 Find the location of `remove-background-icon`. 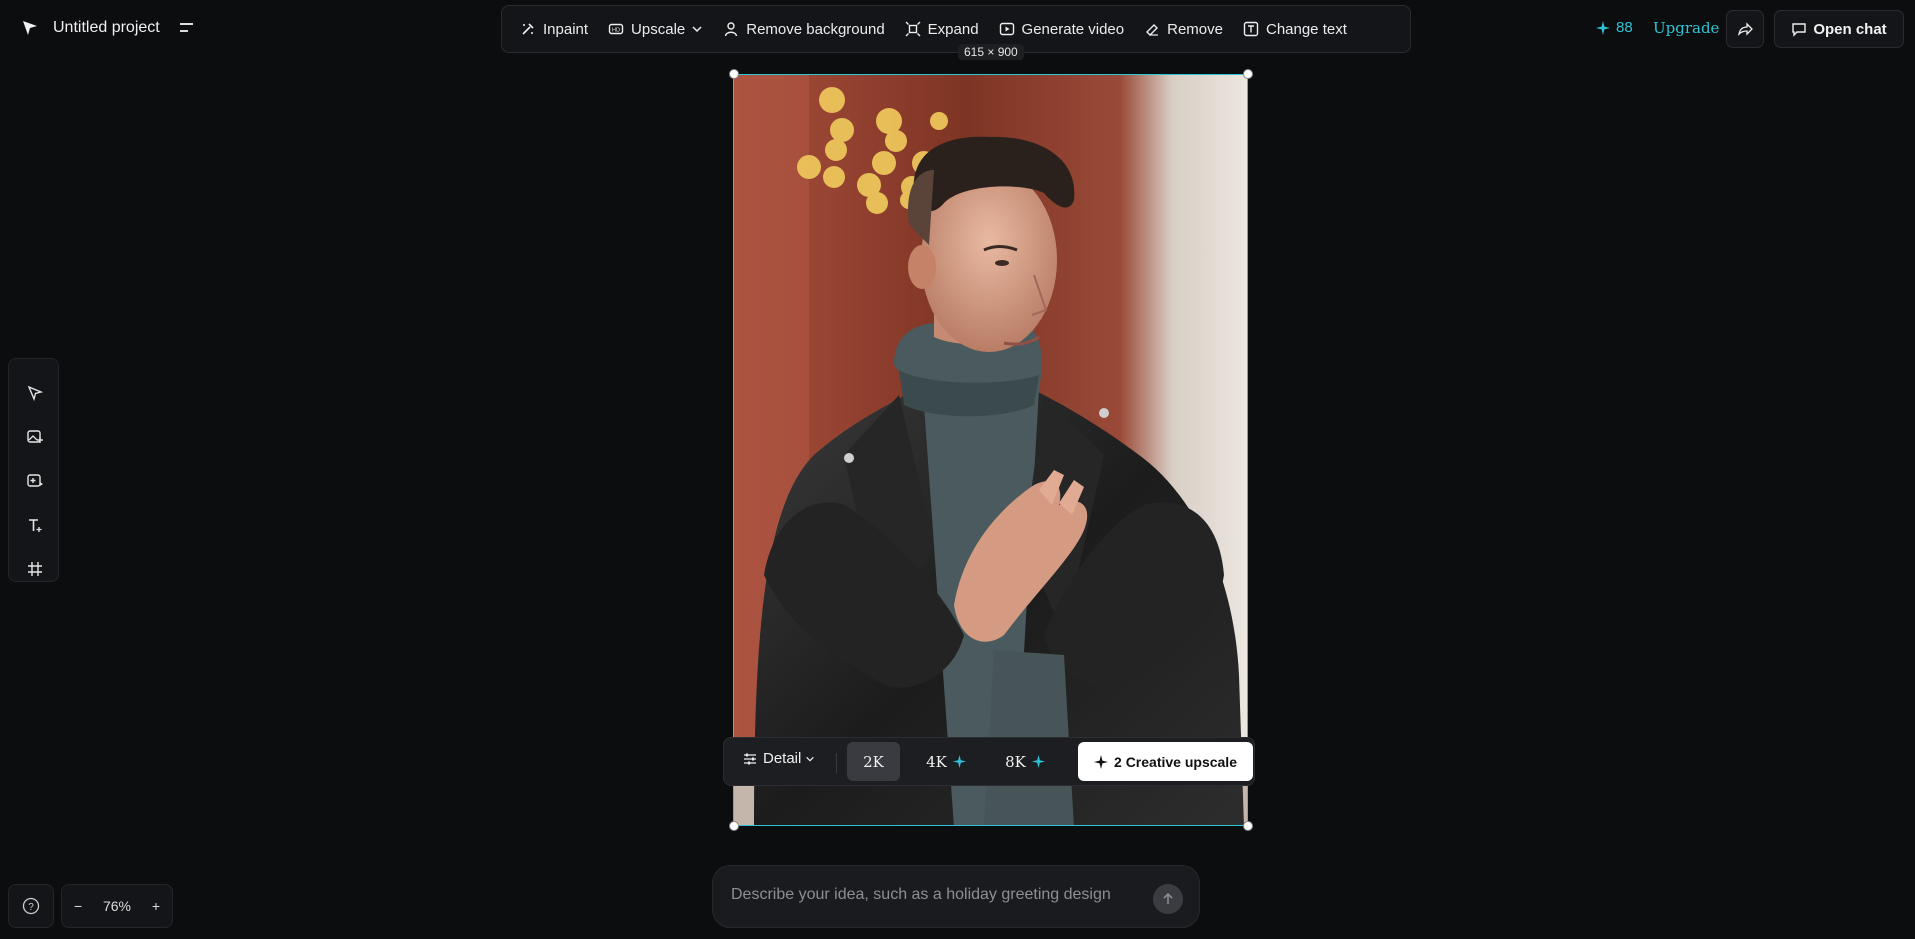

remove-background-icon is located at coordinates (731, 29).